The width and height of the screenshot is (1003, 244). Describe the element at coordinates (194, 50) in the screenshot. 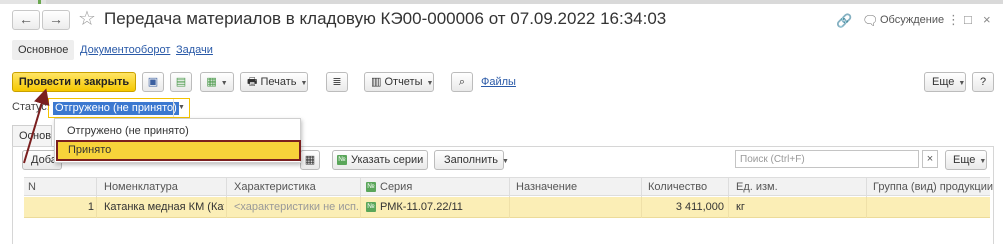

I see `tab-tasks: Задачи` at that location.